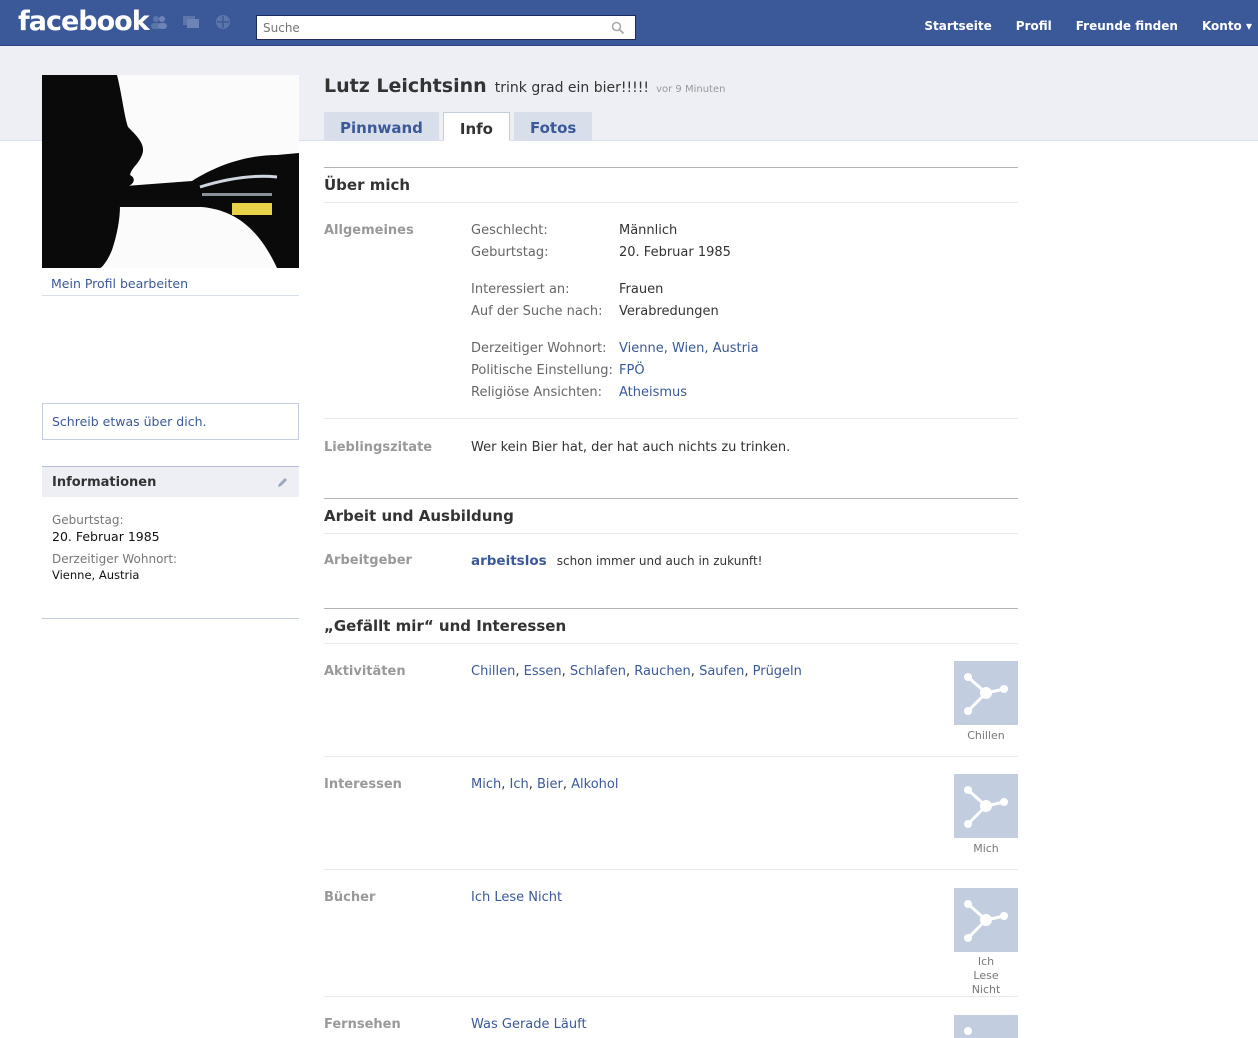 Image resolution: width=1258 pixels, height=1038 pixels. Describe the element at coordinates (659, 561) in the screenshot. I see `employer-note: schon immer und auch in zukunft!` at that location.